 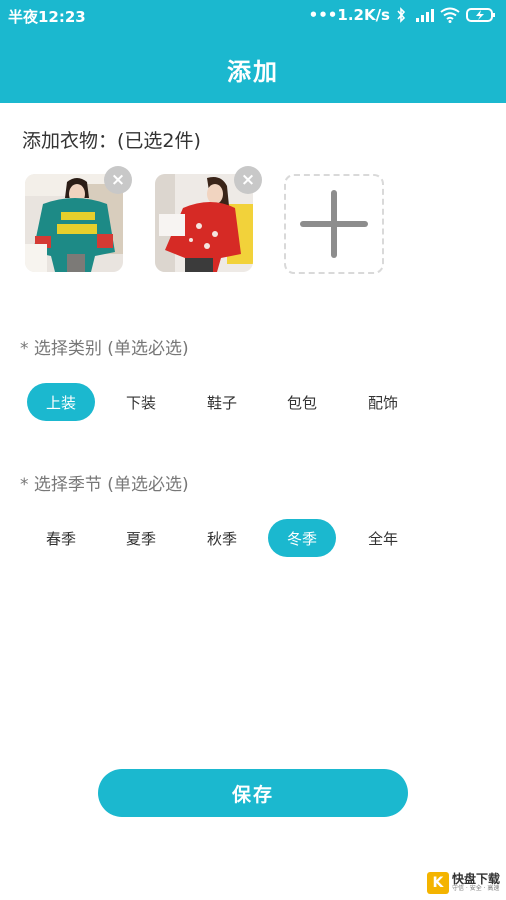 What do you see at coordinates (253, 51) in the screenshot?
I see `app-header: 半夜12:23 •••1.2K/s 添加` at bounding box center [253, 51].